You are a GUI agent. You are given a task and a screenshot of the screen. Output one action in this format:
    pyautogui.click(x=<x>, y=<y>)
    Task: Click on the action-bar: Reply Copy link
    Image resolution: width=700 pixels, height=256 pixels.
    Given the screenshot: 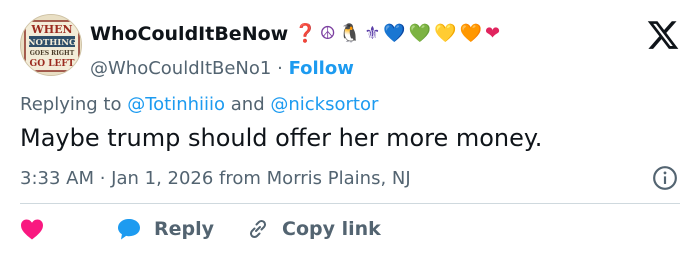 What is the action you would take?
    pyautogui.click(x=216, y=229)
    